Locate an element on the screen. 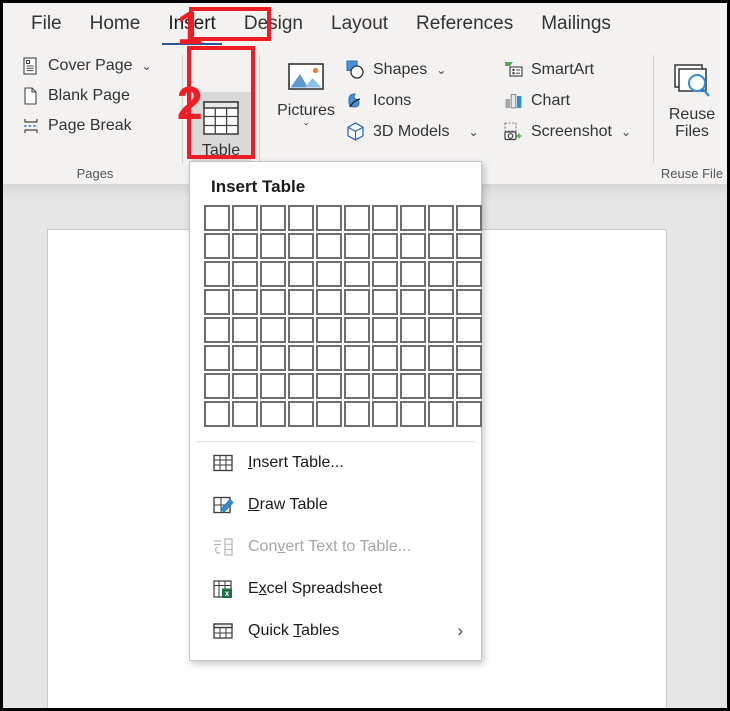 The width and height of the screenshot is (730, 711). chart-button: Chart is located at coordinates (567, 100).